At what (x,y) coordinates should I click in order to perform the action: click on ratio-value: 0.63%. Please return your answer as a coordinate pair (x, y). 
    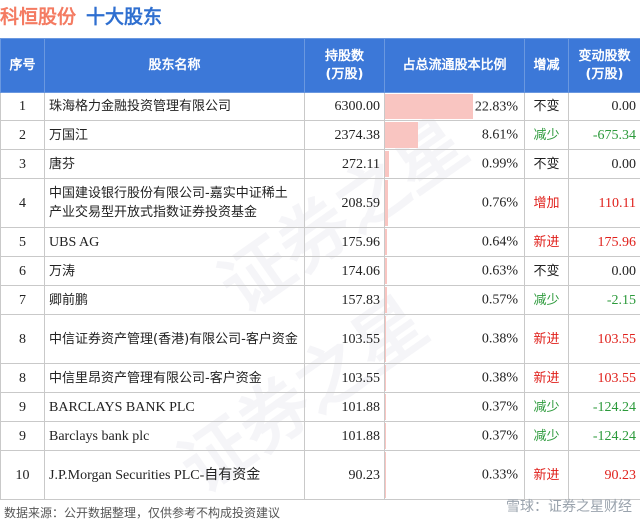
    Looking at the image, I should click on (499, 271).